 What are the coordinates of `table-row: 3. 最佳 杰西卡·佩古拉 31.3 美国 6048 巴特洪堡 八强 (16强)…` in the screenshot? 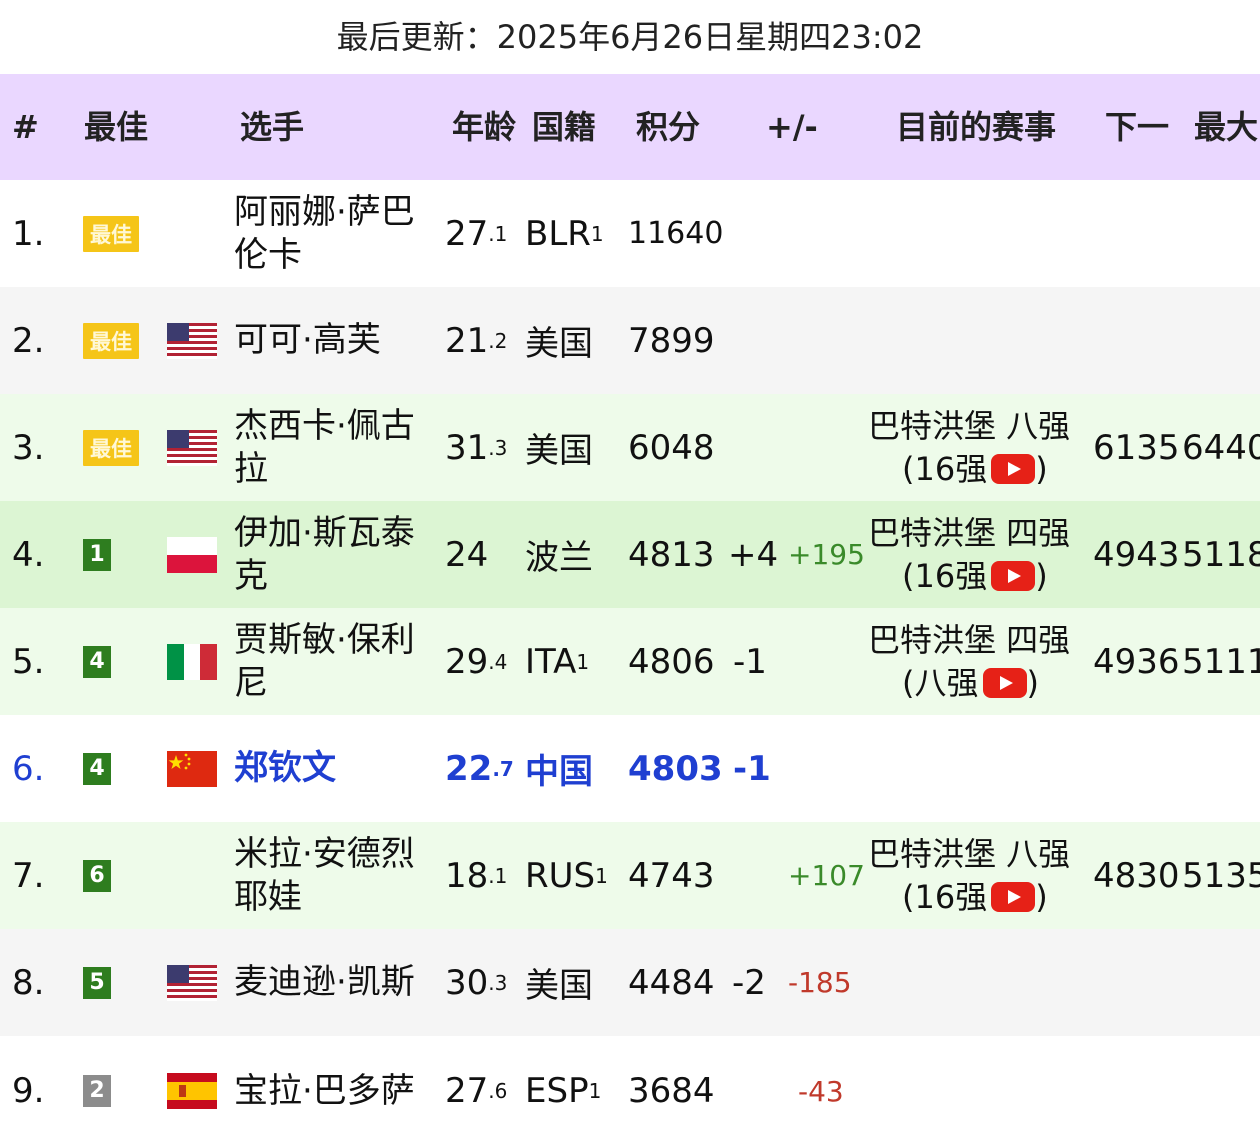 It's located at (630, 447).